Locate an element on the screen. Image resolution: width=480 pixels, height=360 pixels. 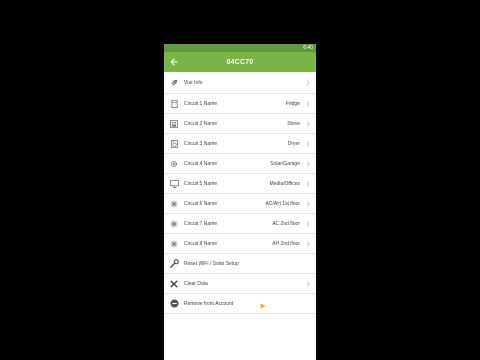
app-bar: 04CC70 is located at coordinates (240, 62).